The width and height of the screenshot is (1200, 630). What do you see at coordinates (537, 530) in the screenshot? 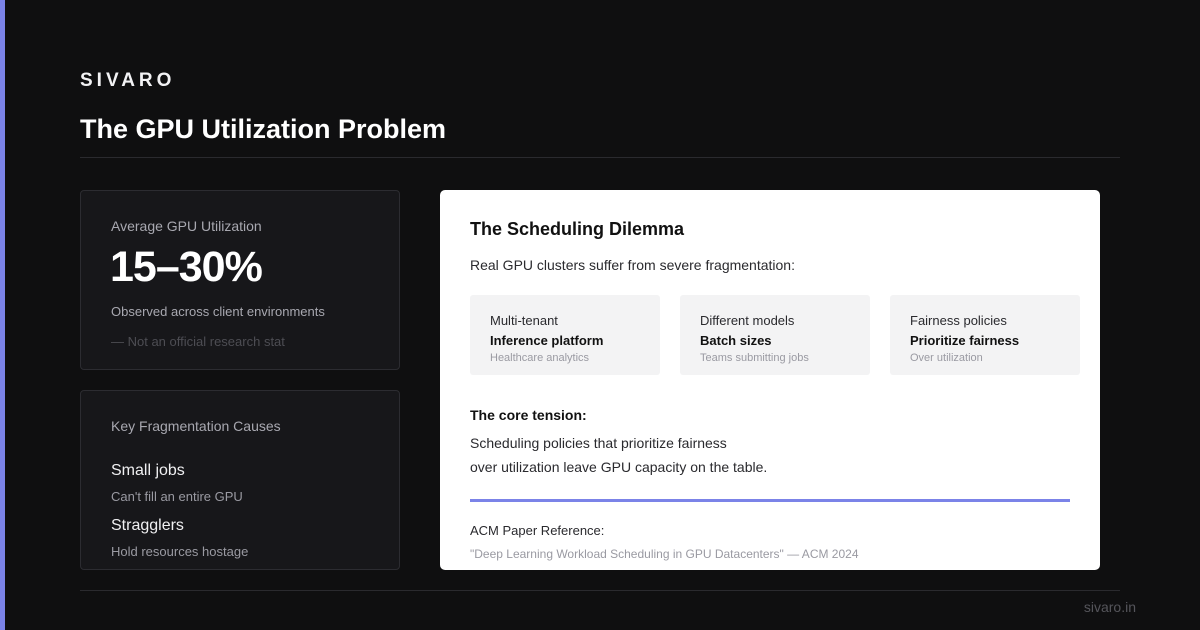
I see `reference-label: ACM Paper Reference:` at bounding box center [537, 530].